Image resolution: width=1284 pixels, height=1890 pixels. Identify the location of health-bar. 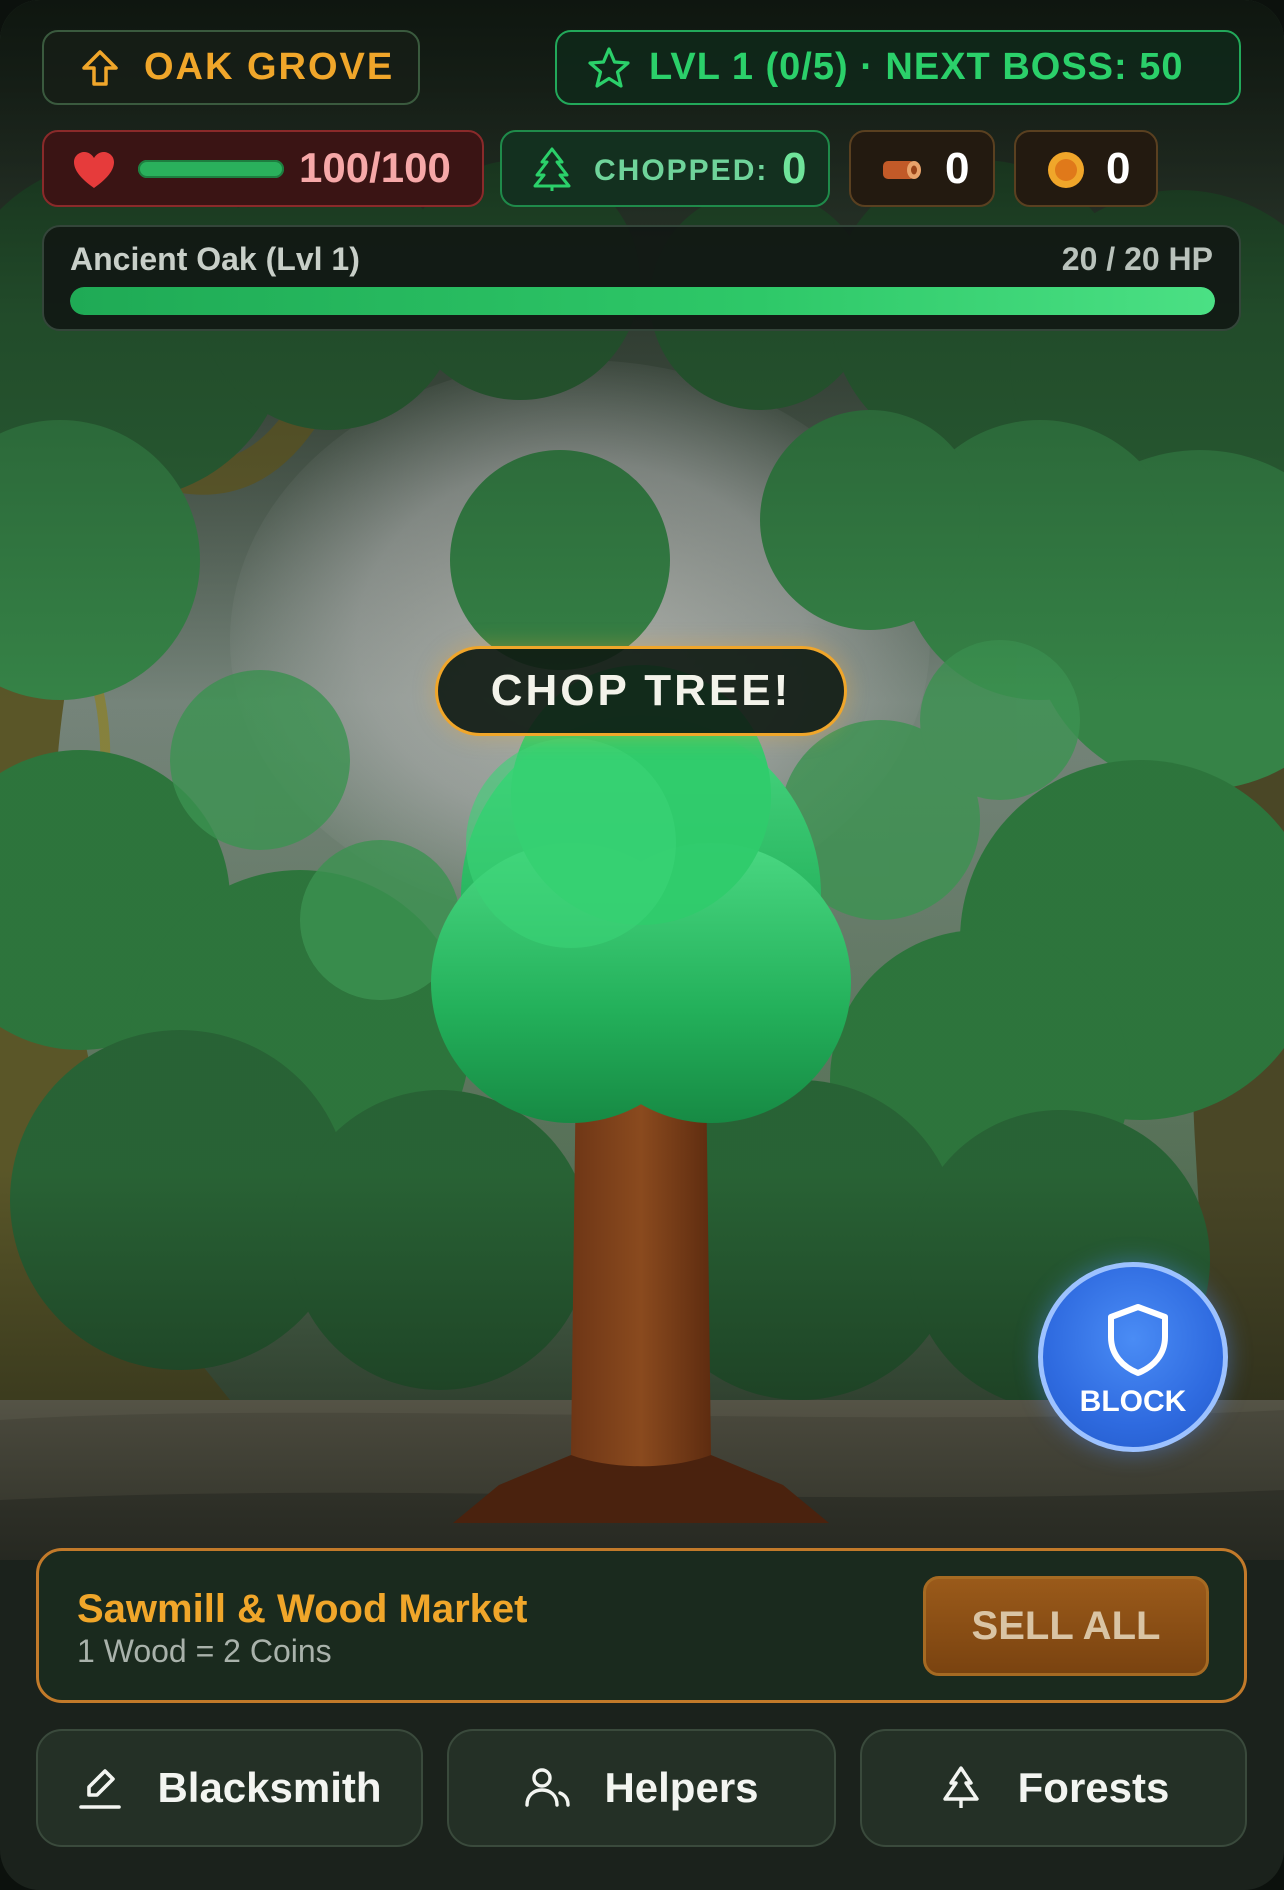
(211, 169).